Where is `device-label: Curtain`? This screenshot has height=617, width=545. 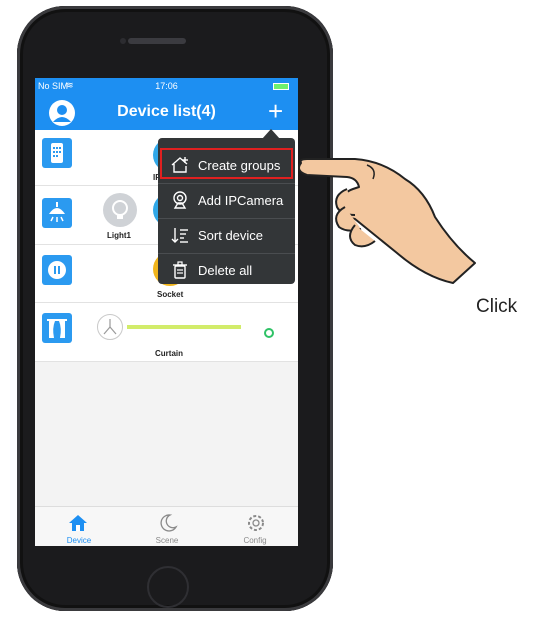
device-label: Curtain is located at coordinates (169, 353).